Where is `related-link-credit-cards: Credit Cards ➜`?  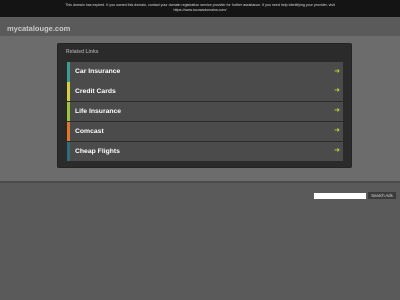 related-link-credit-cards: Credit Cards ➜ is located at coordinates (205, 91).